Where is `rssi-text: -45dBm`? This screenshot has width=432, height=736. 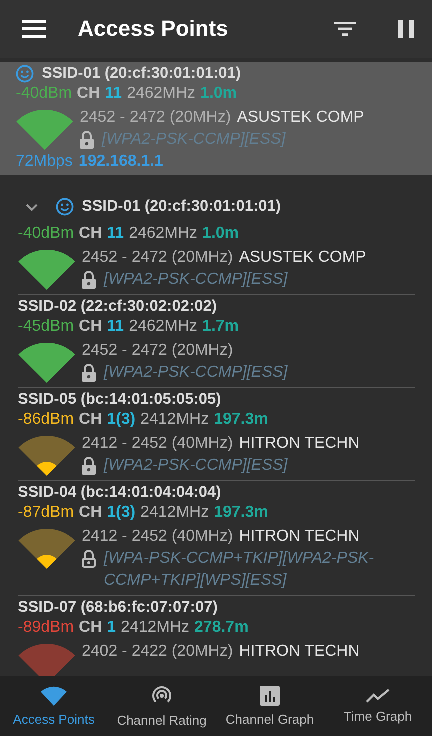
rssi-text: -45dBm is located at coordinates (46, 327).